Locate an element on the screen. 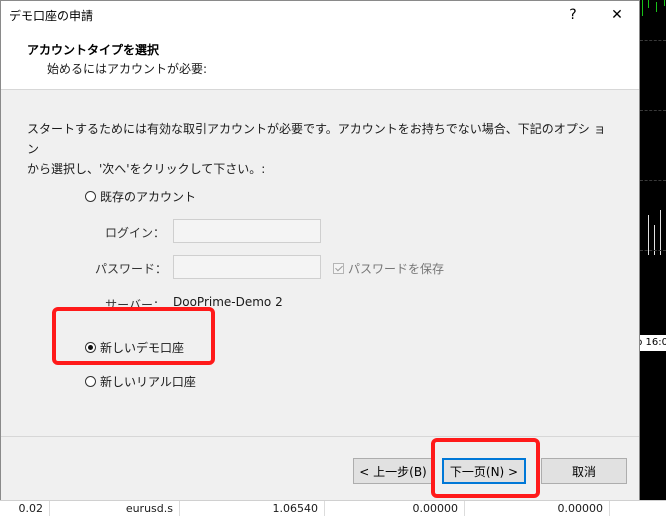 This screenshot has width=666, height=516. option-label: 既存のアカウント is located at coordinates (148, 196).